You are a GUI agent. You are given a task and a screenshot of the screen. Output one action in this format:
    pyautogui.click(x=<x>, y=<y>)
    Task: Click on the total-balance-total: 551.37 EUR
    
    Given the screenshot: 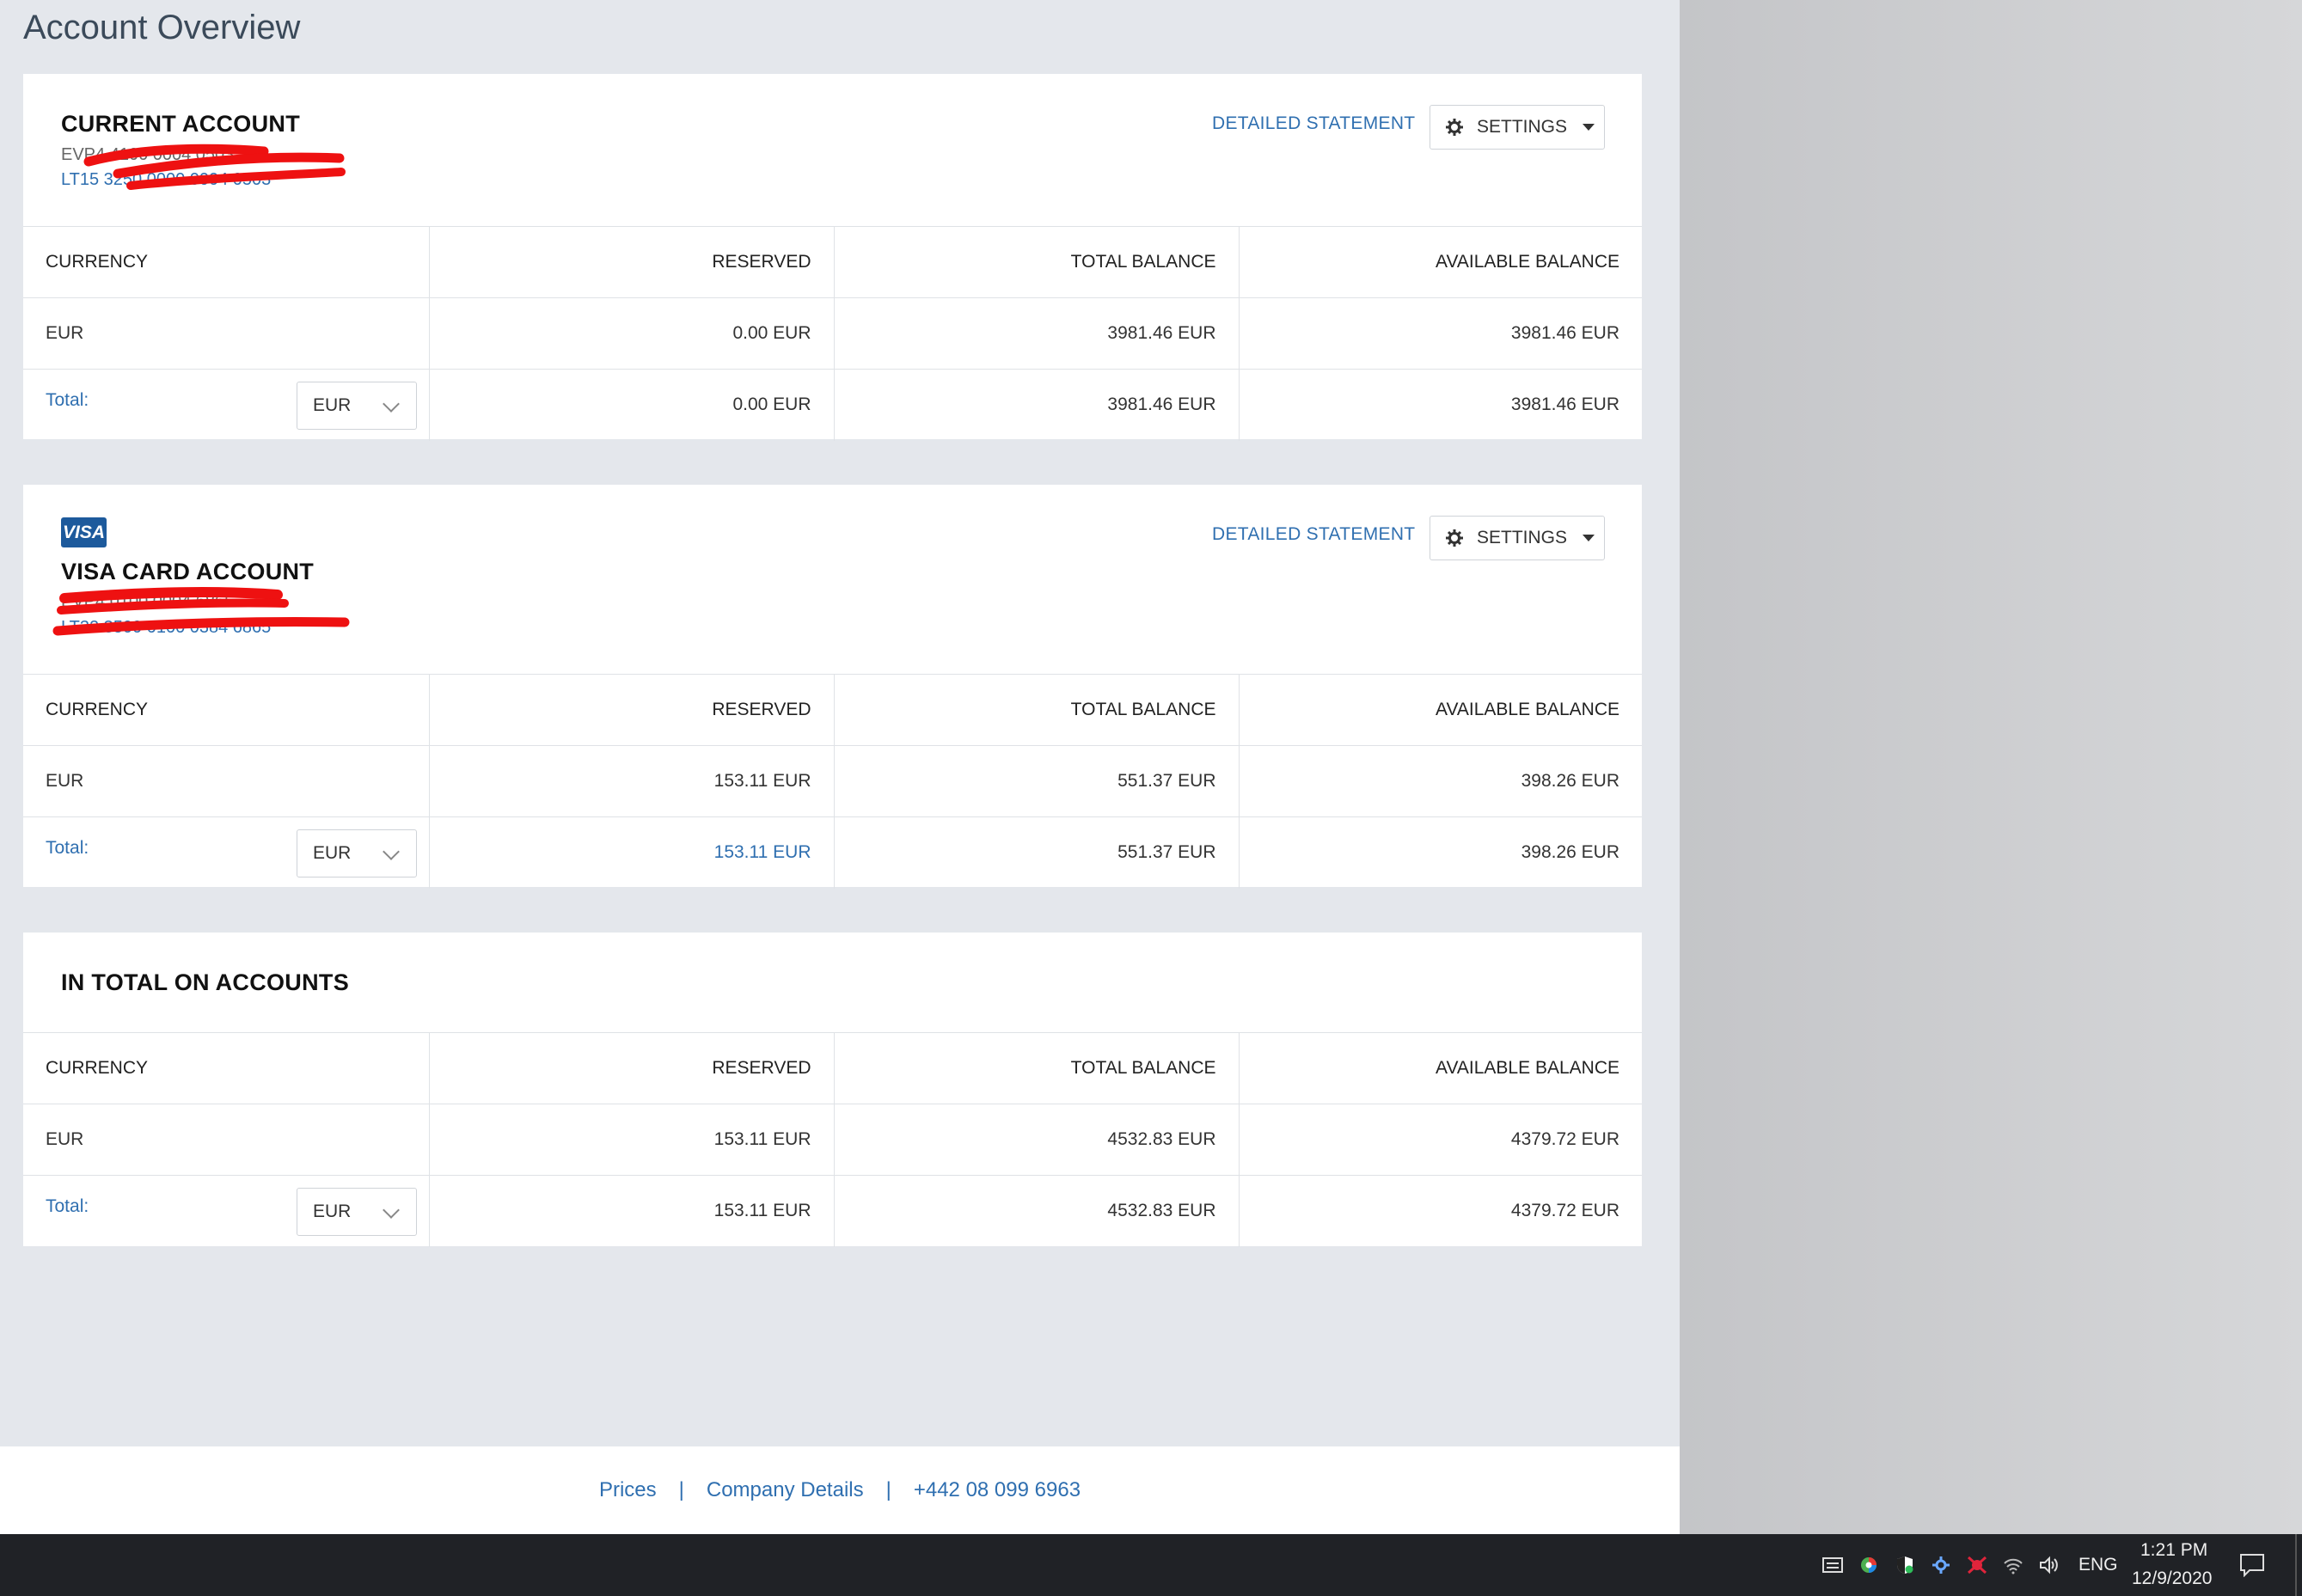 What is the action you would take?
    pyautogui.click(x=1036, y=852)
    